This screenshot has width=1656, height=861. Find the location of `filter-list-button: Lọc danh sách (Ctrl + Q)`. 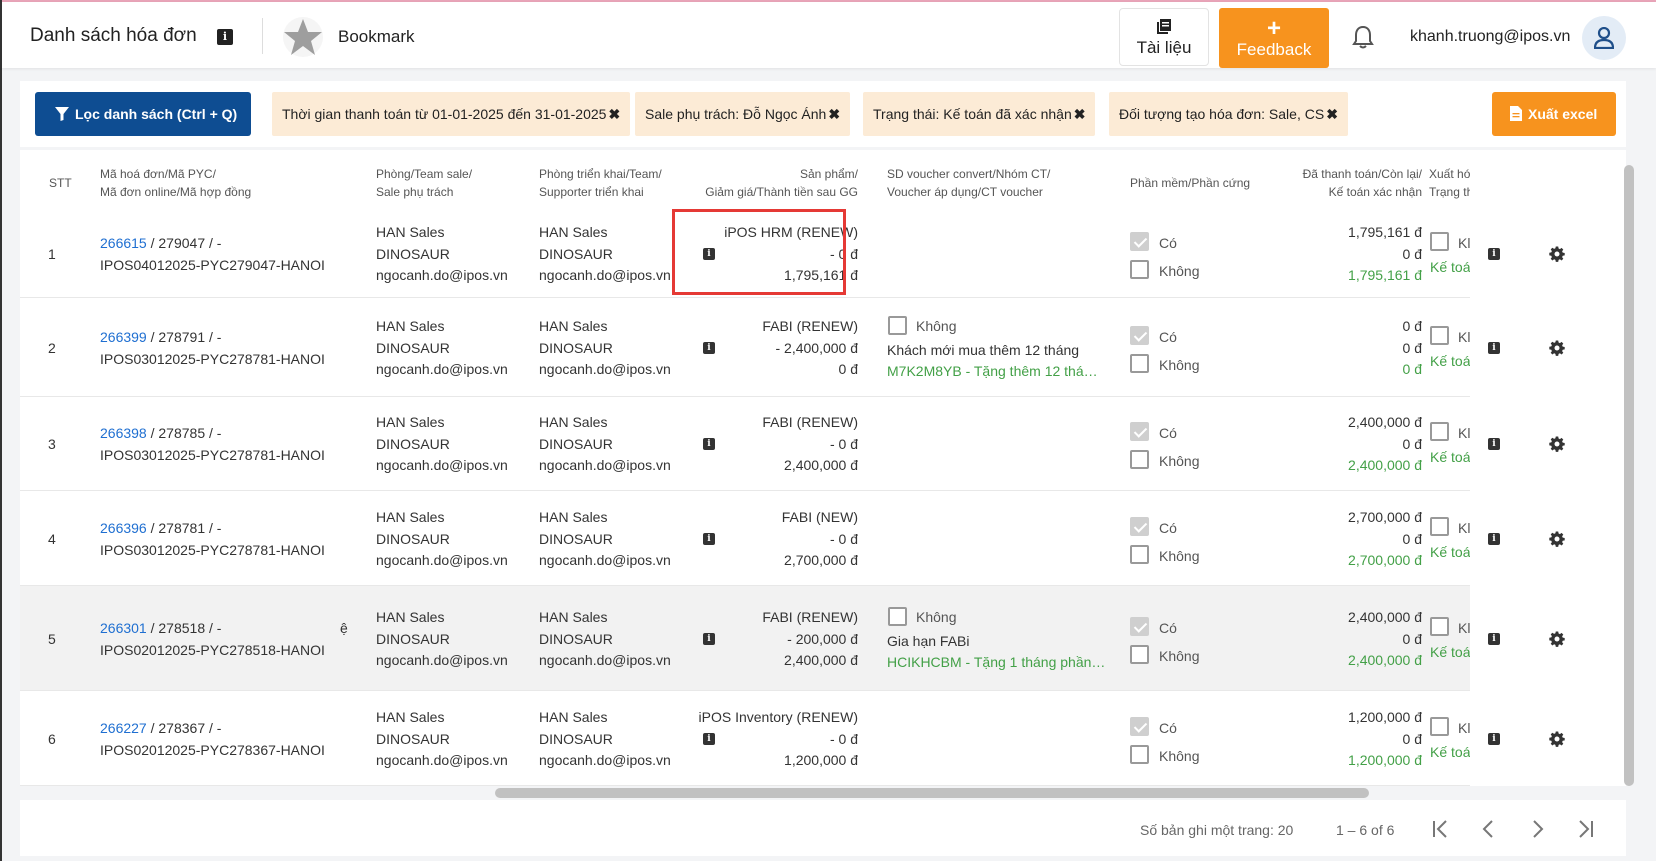

filter-list-button: Lọc danh sách (Ctrl + Q) is located at coordinates (143, 114).